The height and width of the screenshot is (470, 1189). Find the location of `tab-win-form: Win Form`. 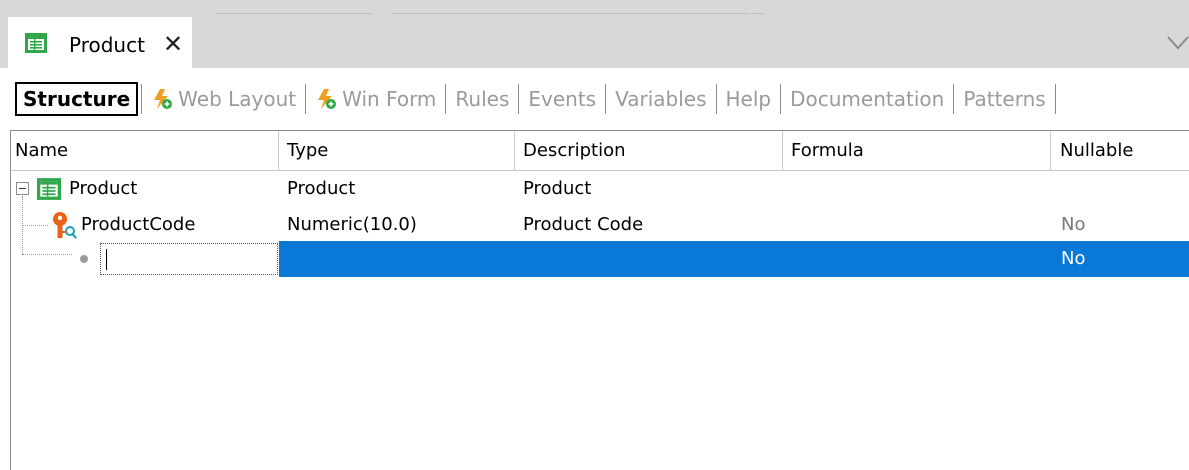

tab-win-form: Win Form is located at coordinates (375, 99).